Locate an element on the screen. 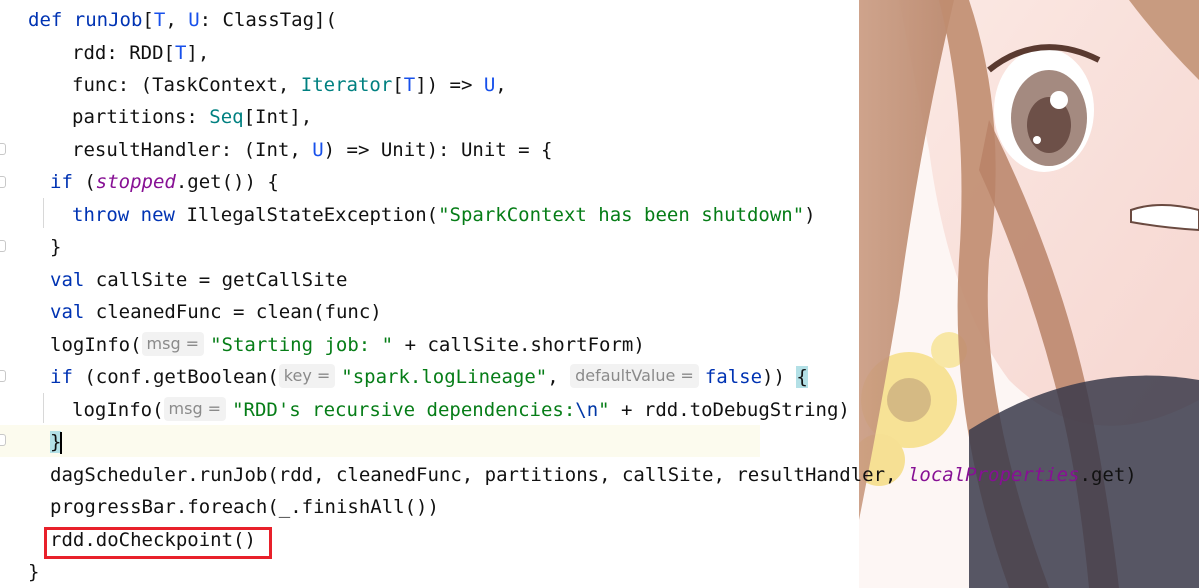 The height and width of the screenshot is (588, 1199). code-text: func: (TaskContext, is located at coordinates (186, 85).